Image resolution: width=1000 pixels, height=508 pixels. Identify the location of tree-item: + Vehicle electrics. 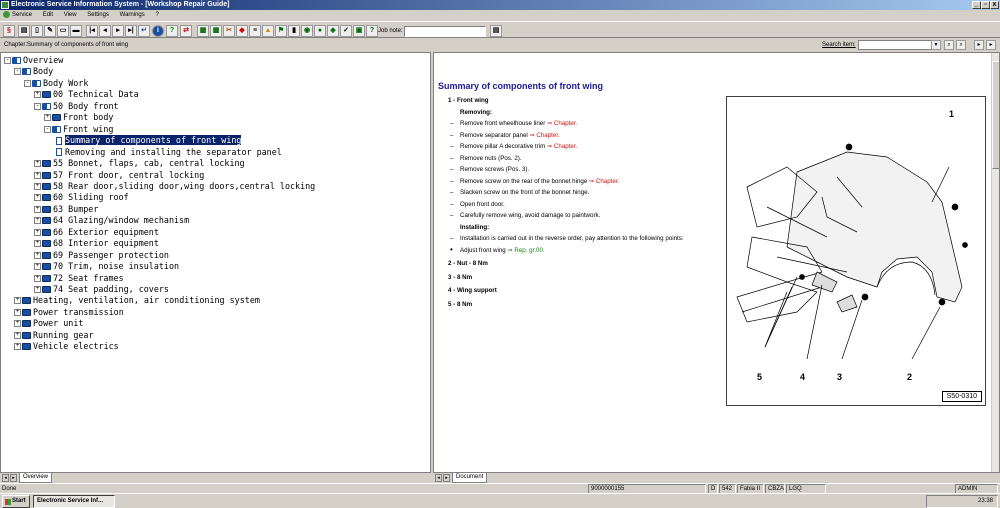
(66, 346).